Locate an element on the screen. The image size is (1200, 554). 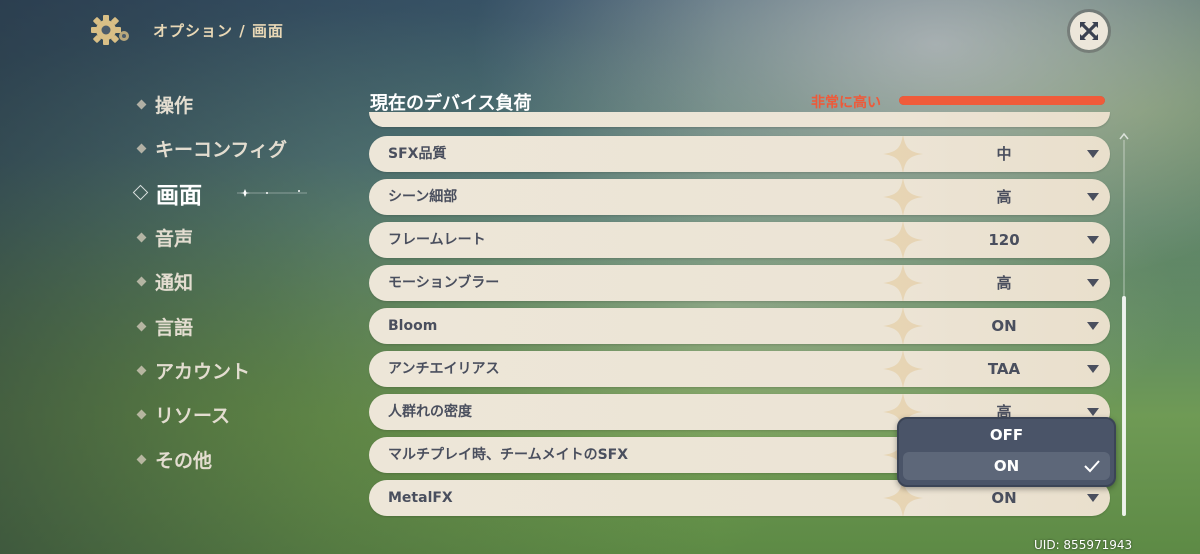
sidebar-item-label: リソース is located at coordinates (193, 416).